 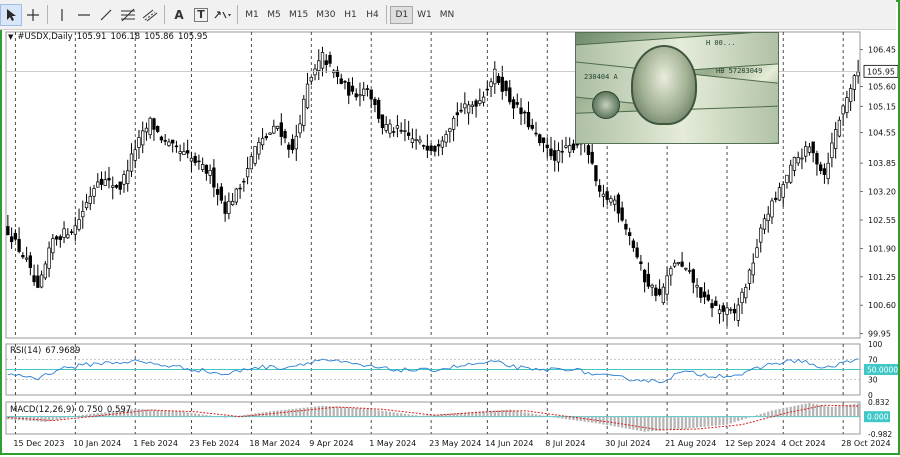 I want to click on timeframe-mn: MN, so click(x=447, y=15).